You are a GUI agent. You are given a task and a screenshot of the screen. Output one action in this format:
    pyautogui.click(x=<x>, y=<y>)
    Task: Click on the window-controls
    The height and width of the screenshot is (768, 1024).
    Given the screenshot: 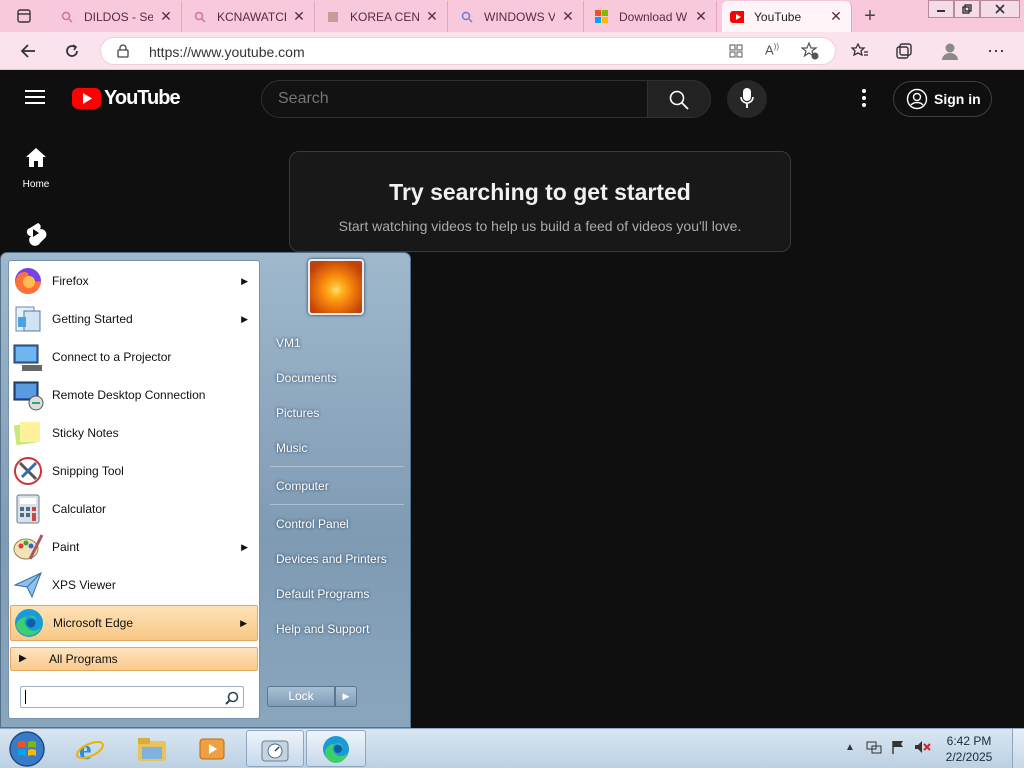 What is the action you would take?
    pyautogui.click(x=974, y=9)
    